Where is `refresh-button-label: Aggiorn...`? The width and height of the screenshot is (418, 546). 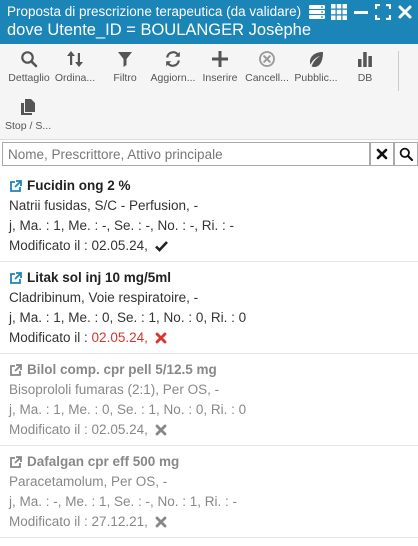 refresh-button-label: Aggiorn... is located at coordinates (173, 78).